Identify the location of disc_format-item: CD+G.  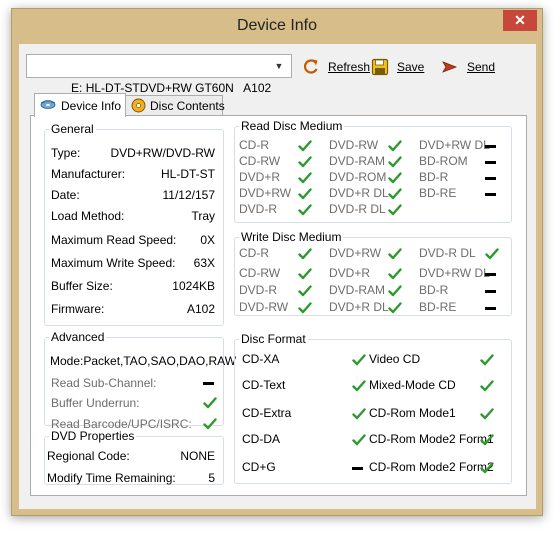
(305, 468).